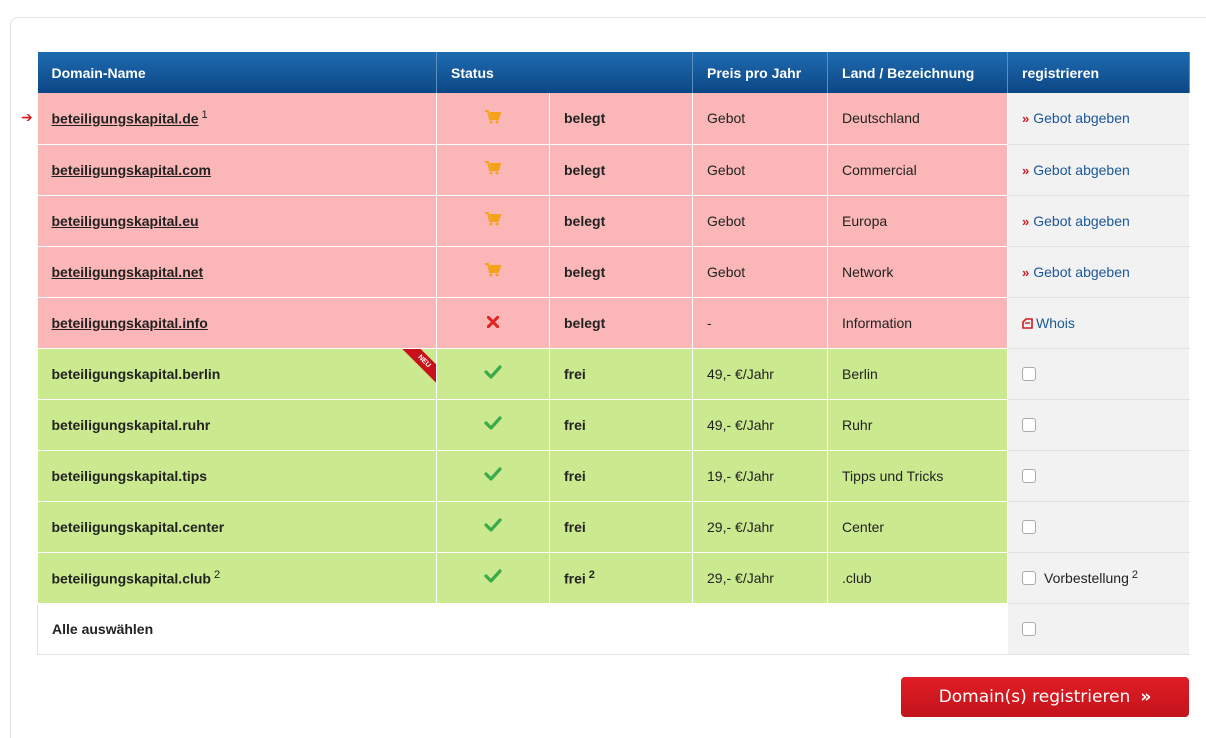 The width and height of the screenshot is (1206, 738). Describe the element at coordinates (760, 323) in the screenshot. I see `price-text: -` at that location.